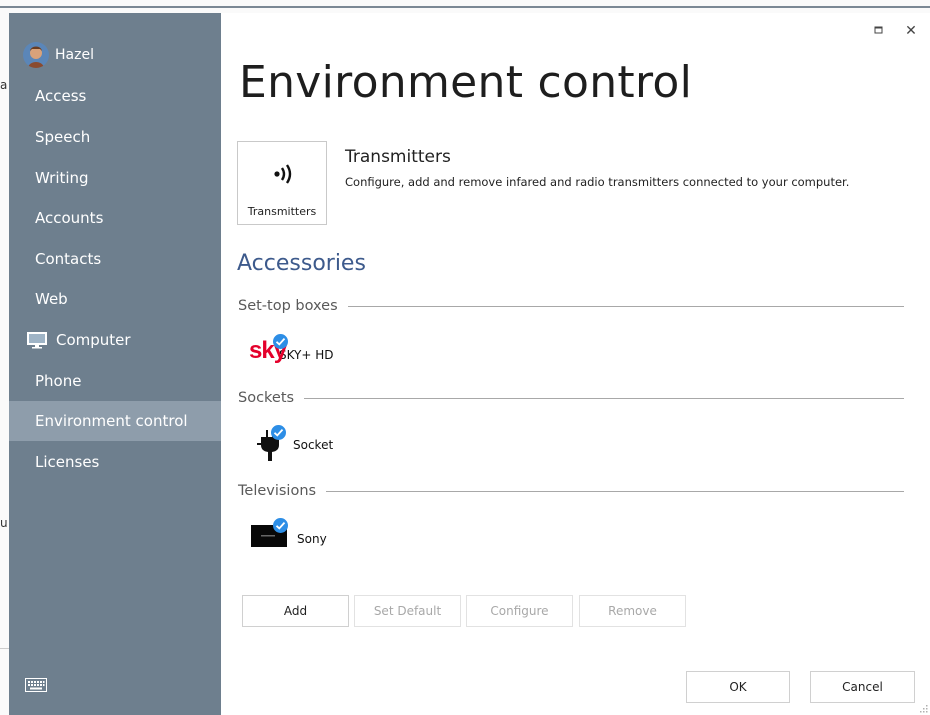  What do you see at coordinates (313, 445) in the screenshot?
I see `accessory-label: Socket` at bounding box center [313, 445].